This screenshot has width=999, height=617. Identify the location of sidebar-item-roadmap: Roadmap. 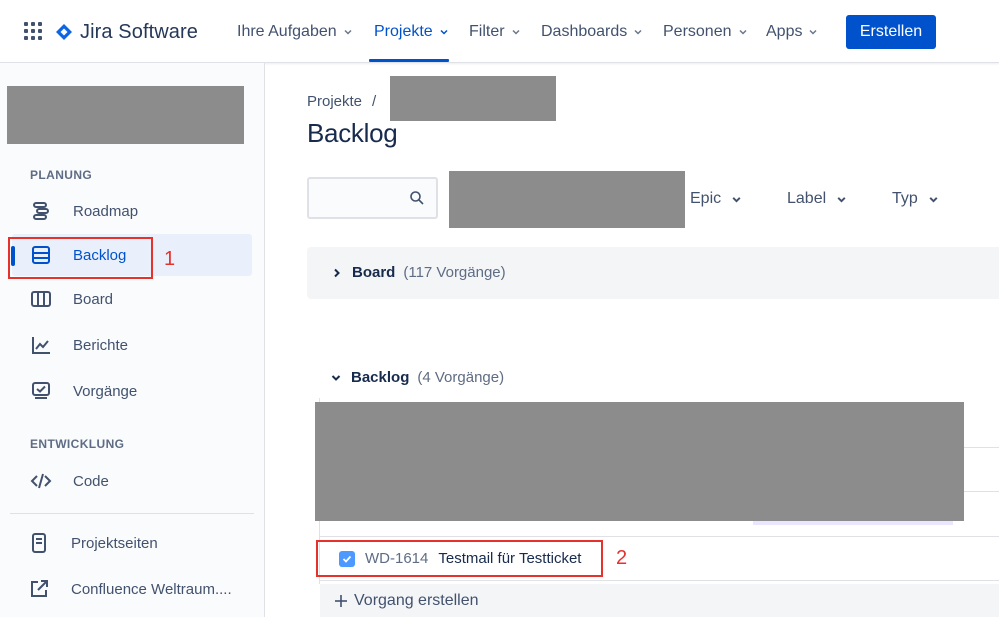
(132, 211).